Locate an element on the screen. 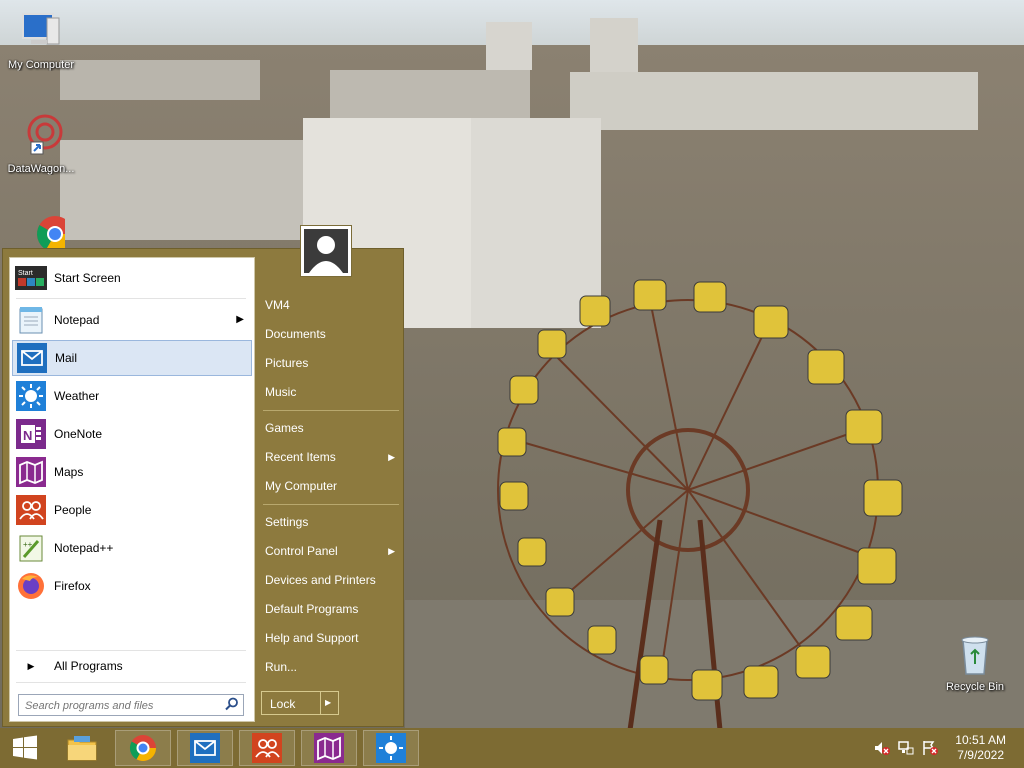 This screenshot has height=768, width=1024. clock-date: 7/9/2022 is located at coordinates (980, 755).